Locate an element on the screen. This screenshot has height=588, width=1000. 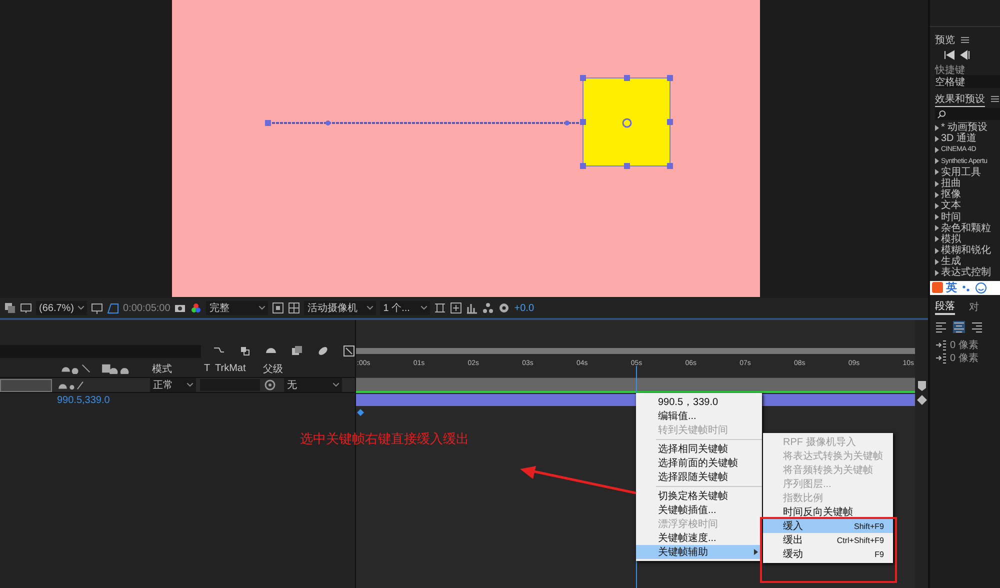
blend-mode-dropdown: 正常 is located at coordinates (173, 385).